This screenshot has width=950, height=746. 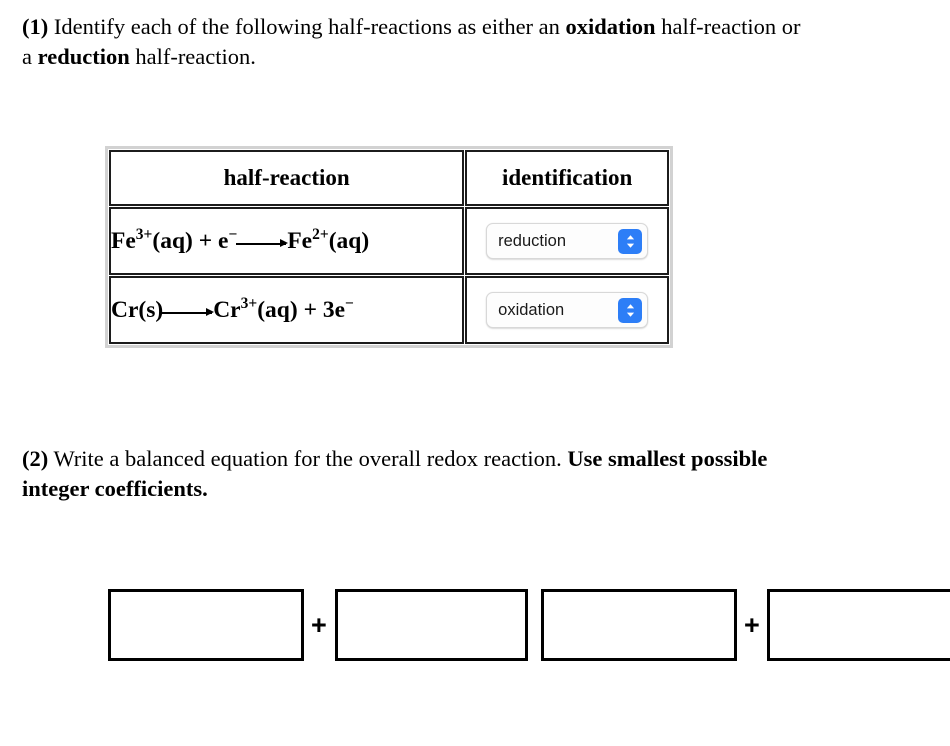 What do you see at coordinates (151, 309) in the screenshot?
I see `equation-2-state-1: (s)` at bounding box center [151, 309].